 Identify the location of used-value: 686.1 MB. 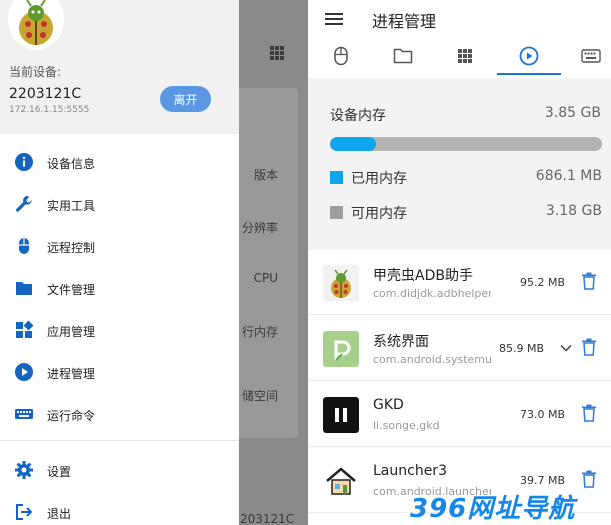
(568, 176).